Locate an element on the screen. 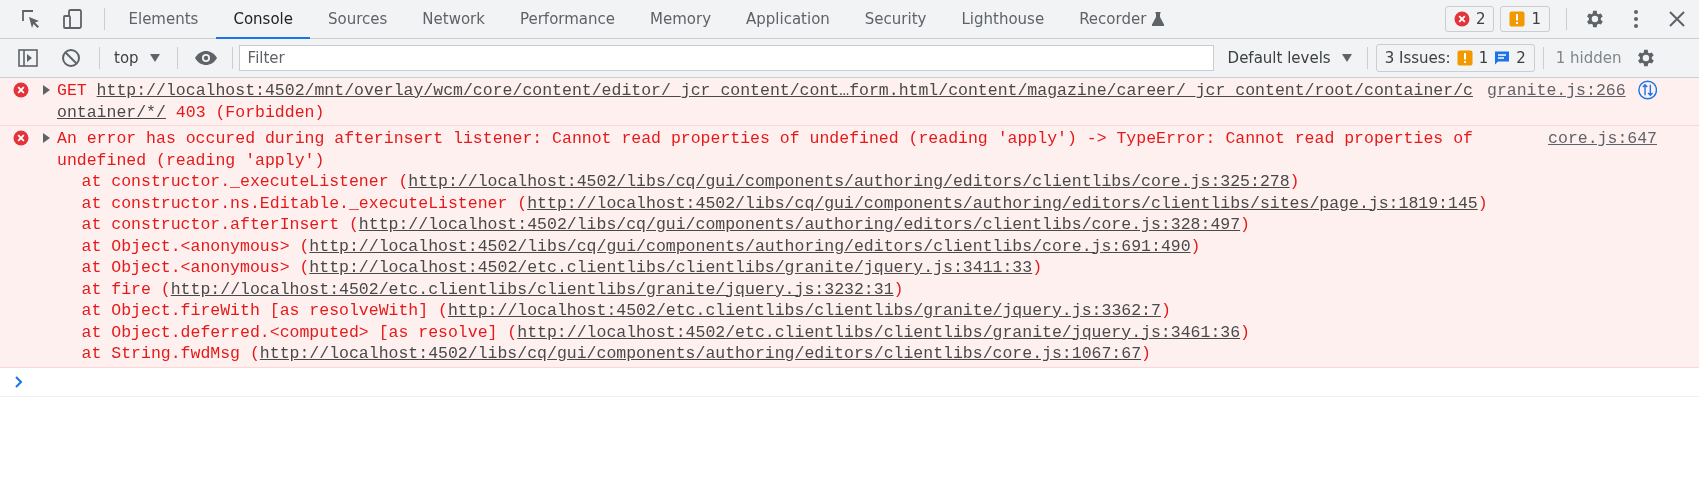  filter-field: Filter is located at coordinates (726, 58).